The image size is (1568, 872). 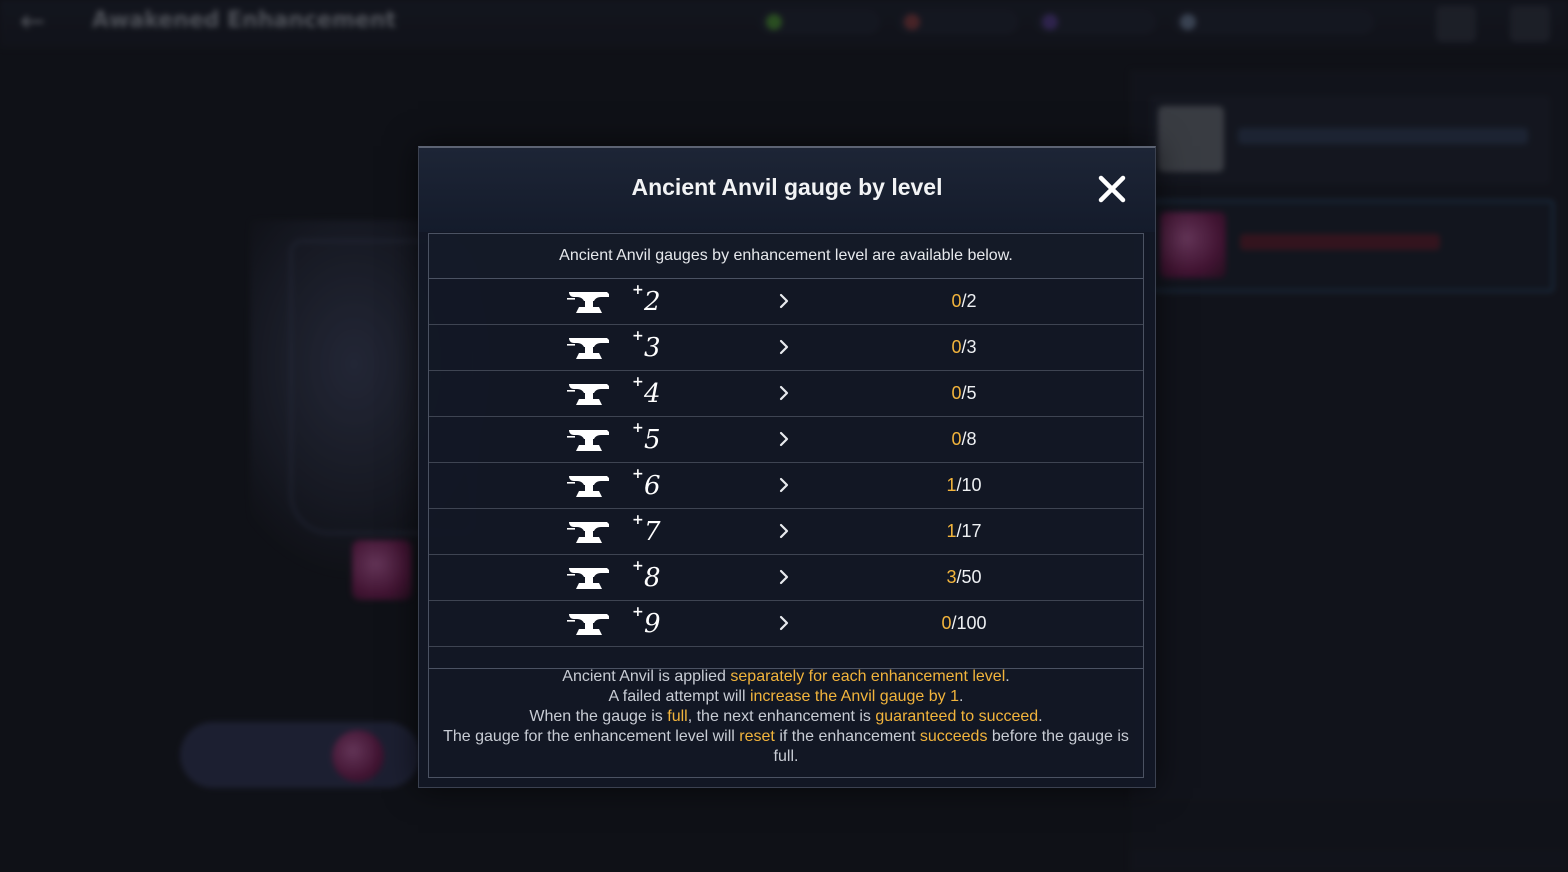 What do you see at coordinates (971, 393) in the screenshot?
I see `gauge-max: 5` at bounding box center [971, 393].